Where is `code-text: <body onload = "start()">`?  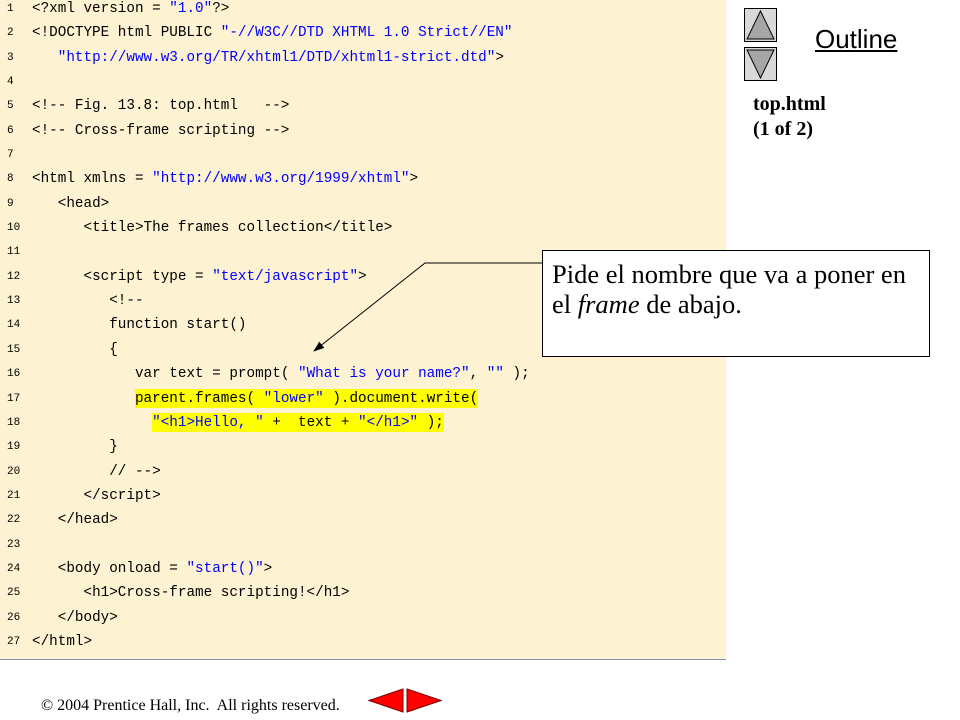 code-text: <body onload = "start()"> is located at coordinates (152, 569).